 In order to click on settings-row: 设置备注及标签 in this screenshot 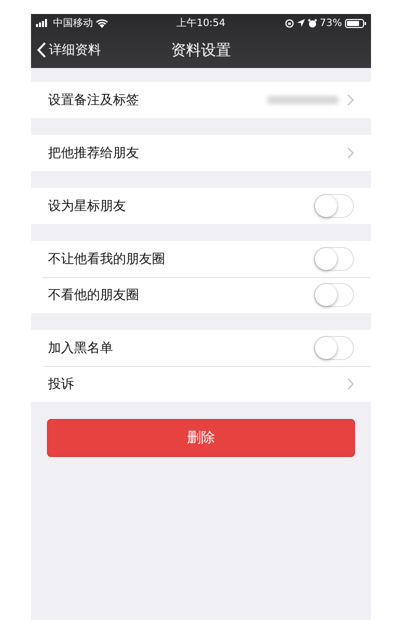, I will do `click(201, 100)`.